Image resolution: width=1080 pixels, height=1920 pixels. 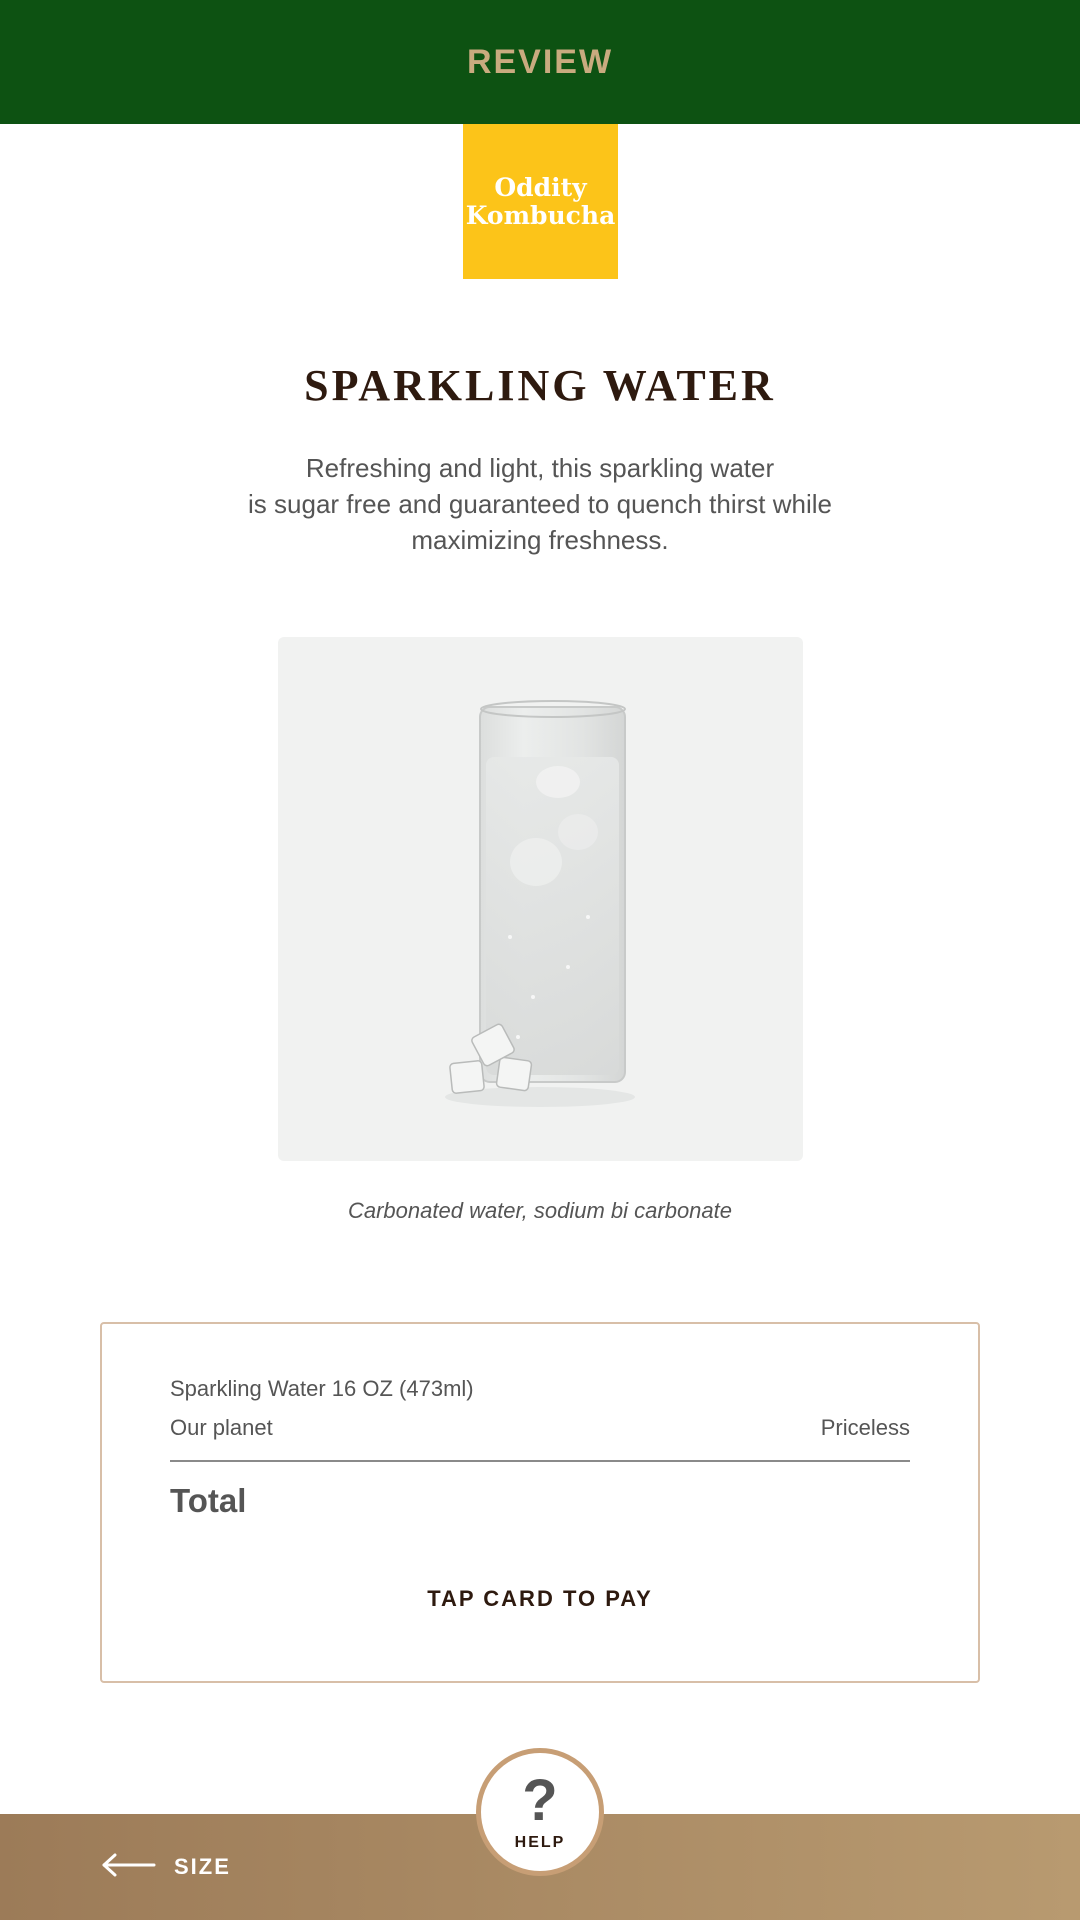 What do you see at coordinates (165, 1867) in the screenshot?
I see `back-to-size-button: SIZE` at bounding box center [165, 1867].